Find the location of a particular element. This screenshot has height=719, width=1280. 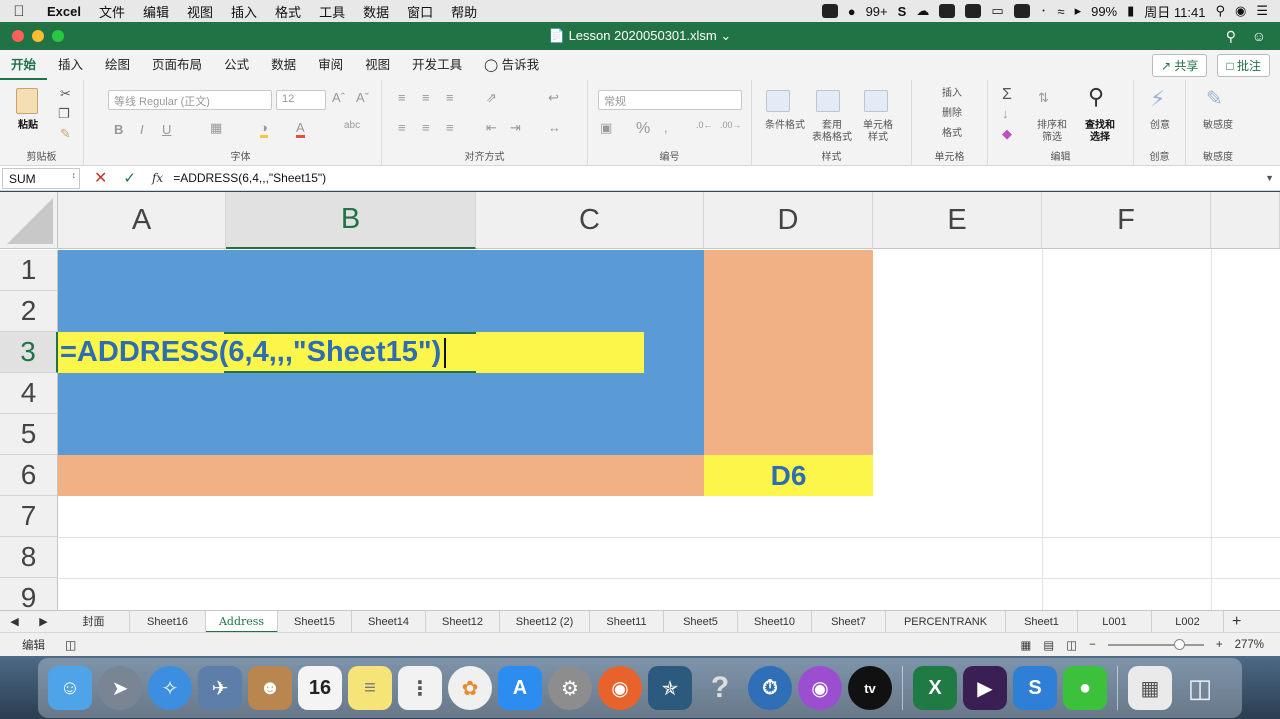

col-header-c: C is located at coordinates (590, 220).